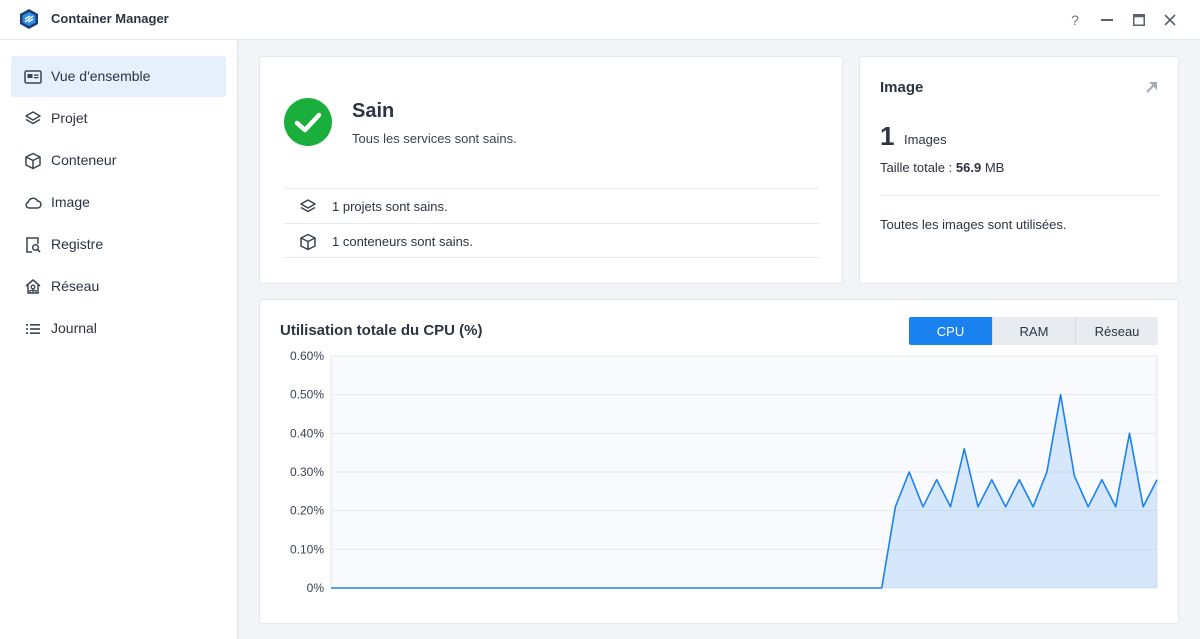 The width and height of the screenshot is (1200, 639). I want to click on divider, so click(1019, 195).